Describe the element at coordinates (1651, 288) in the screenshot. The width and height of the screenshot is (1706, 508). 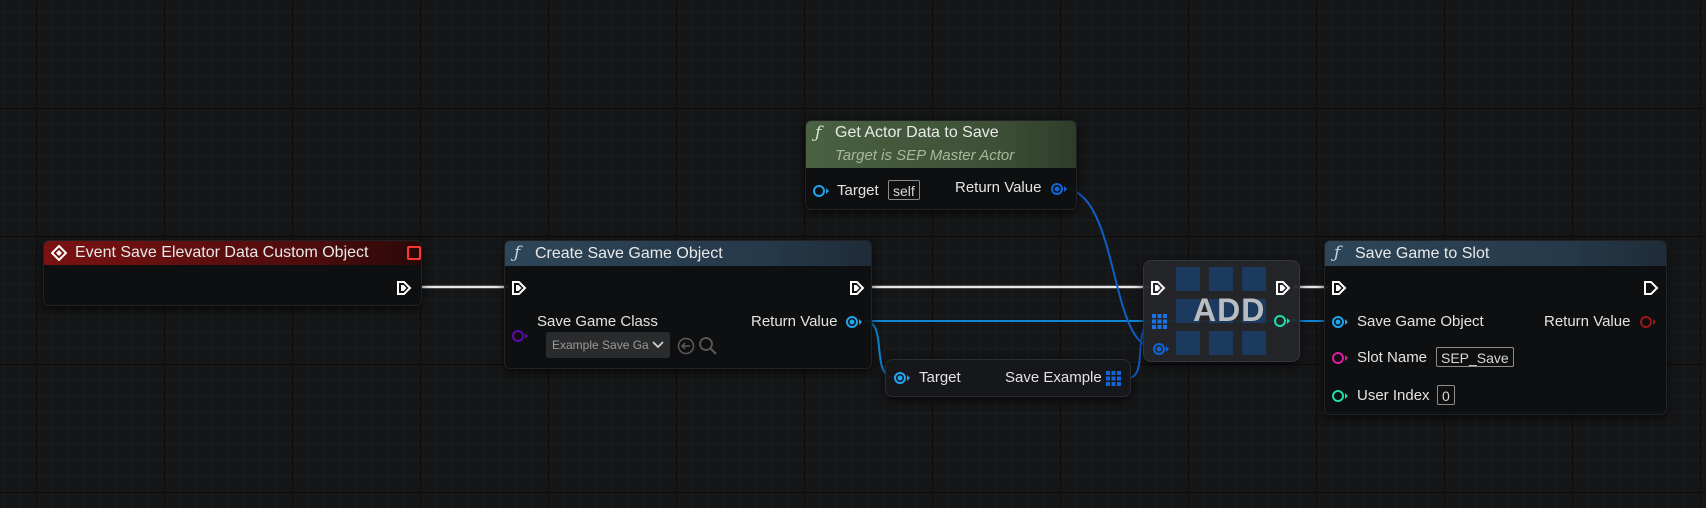
I see `save-slot-exec-out-pin` at that location.